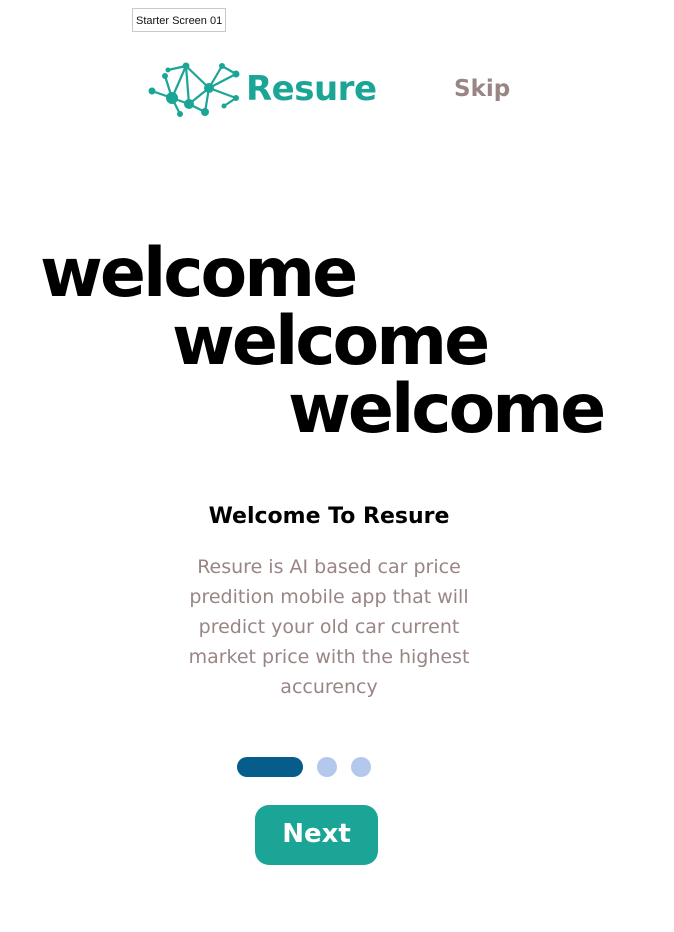 The width and height of the screenshot is (674, 932). I want to click on welcome-line-1: welcome, so click(199, 273).